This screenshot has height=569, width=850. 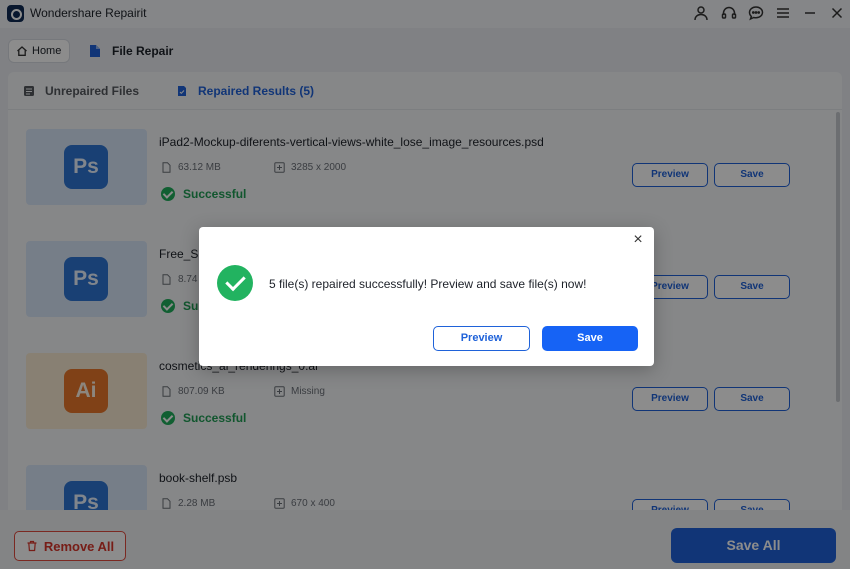 I want to click on close-dialog-icon: ×, so click(x=638, y=240).